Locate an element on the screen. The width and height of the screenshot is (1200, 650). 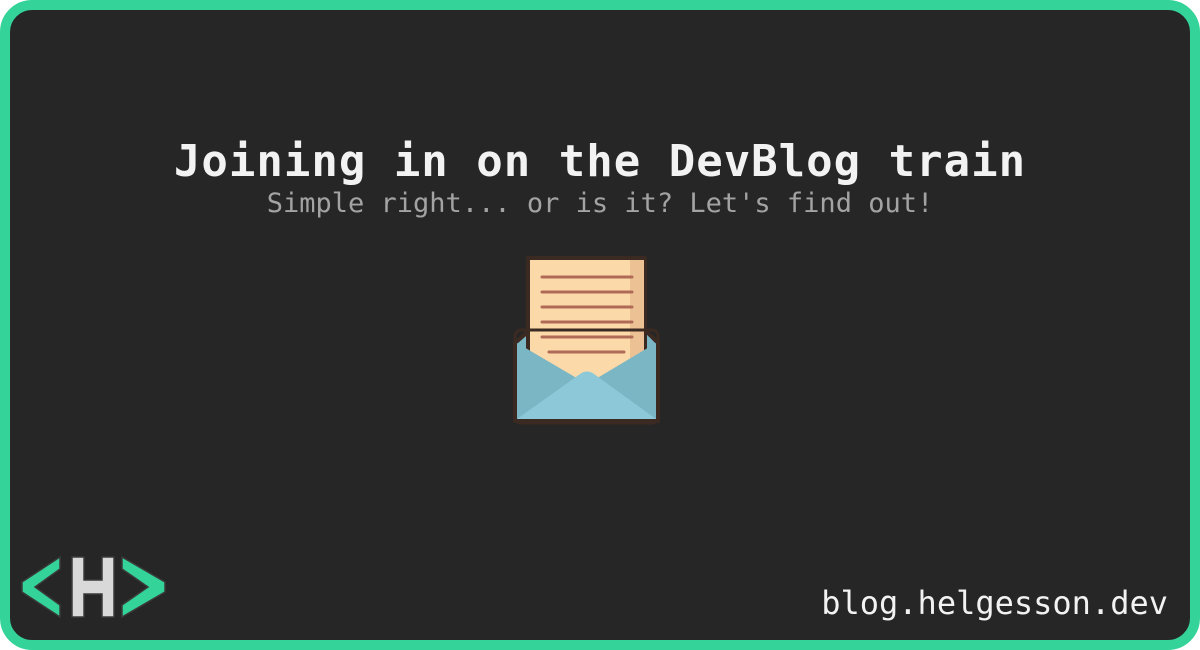
logo-right-bracket is located at coordinates (143, 587).